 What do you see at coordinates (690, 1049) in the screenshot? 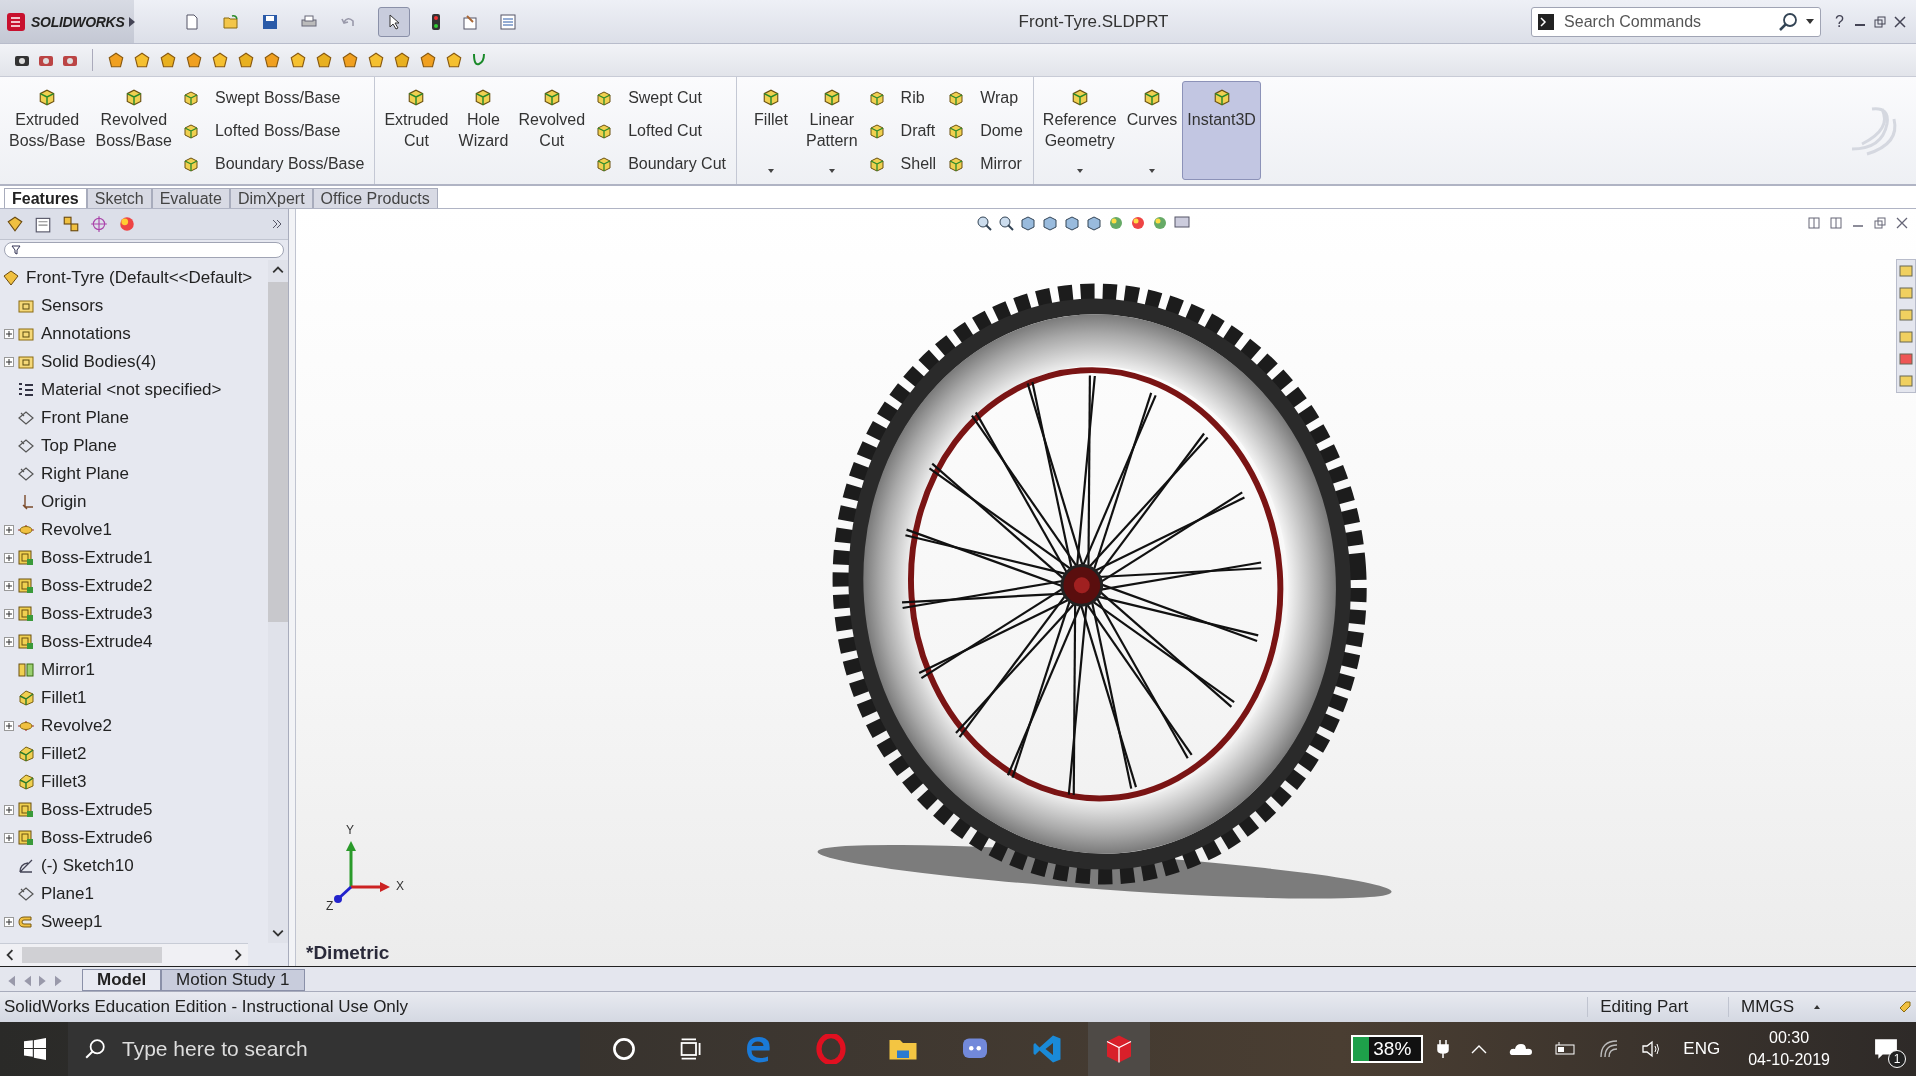
I see `task-view-icon` at bounding box center [690, 1049].